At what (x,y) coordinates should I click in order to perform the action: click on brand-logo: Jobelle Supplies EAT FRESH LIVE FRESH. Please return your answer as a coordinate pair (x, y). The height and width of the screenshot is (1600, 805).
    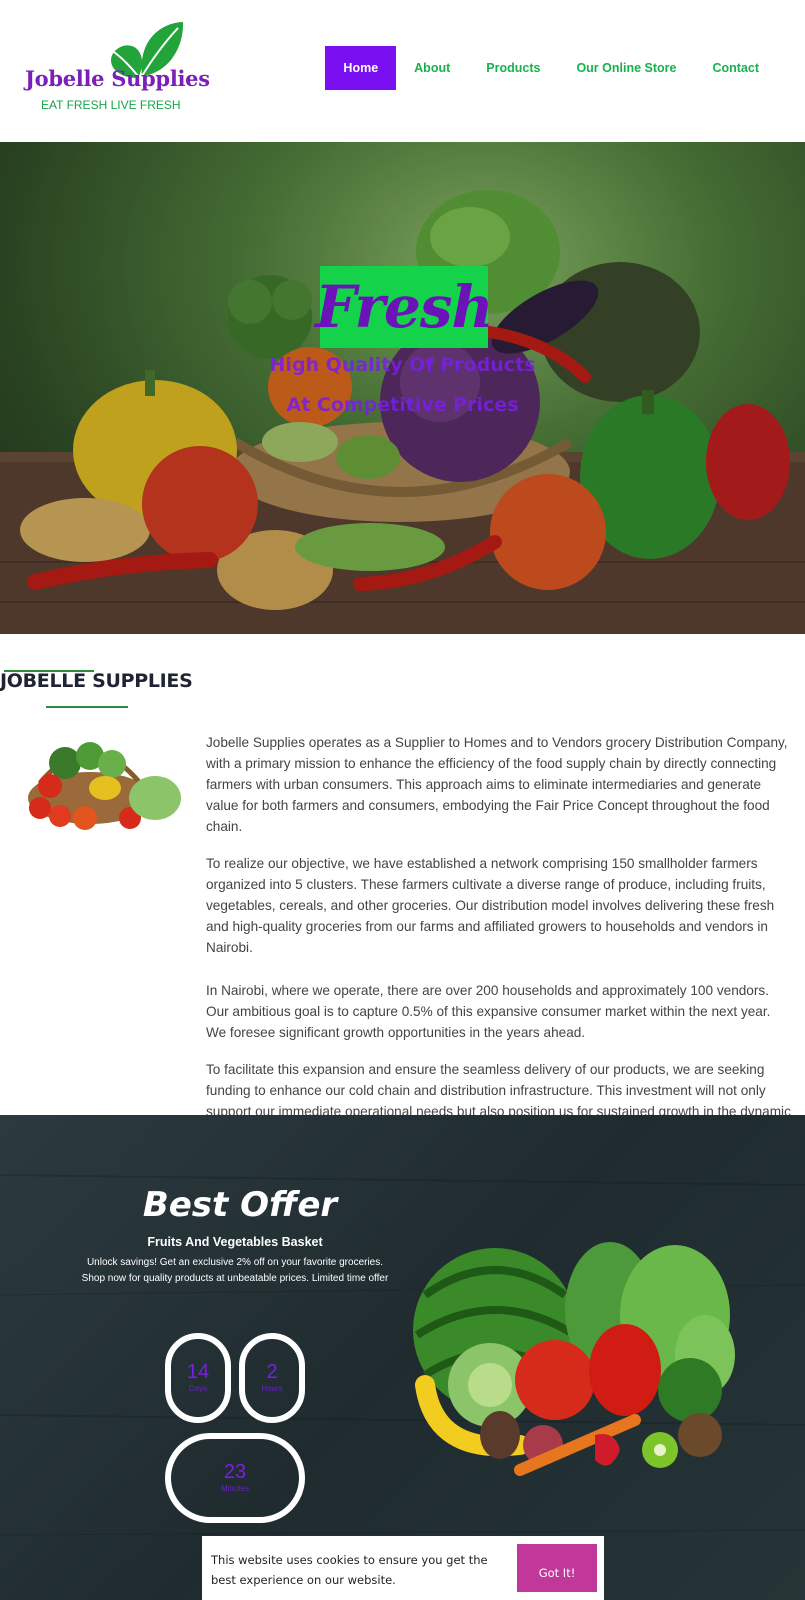
    Looking at the image, I should click on (118, 68).